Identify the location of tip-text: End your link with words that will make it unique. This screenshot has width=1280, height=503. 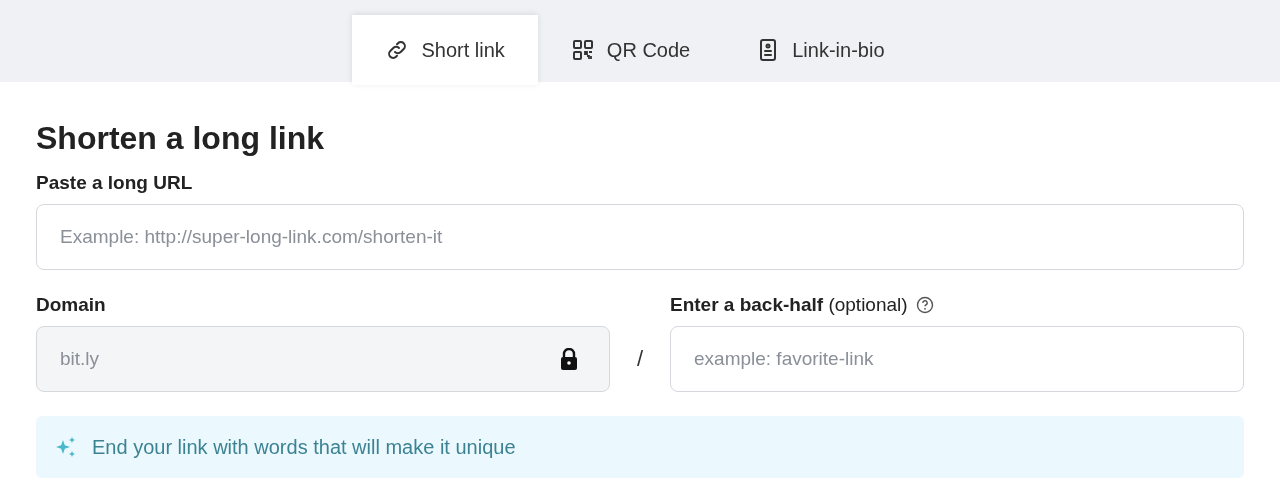
(304, 447).